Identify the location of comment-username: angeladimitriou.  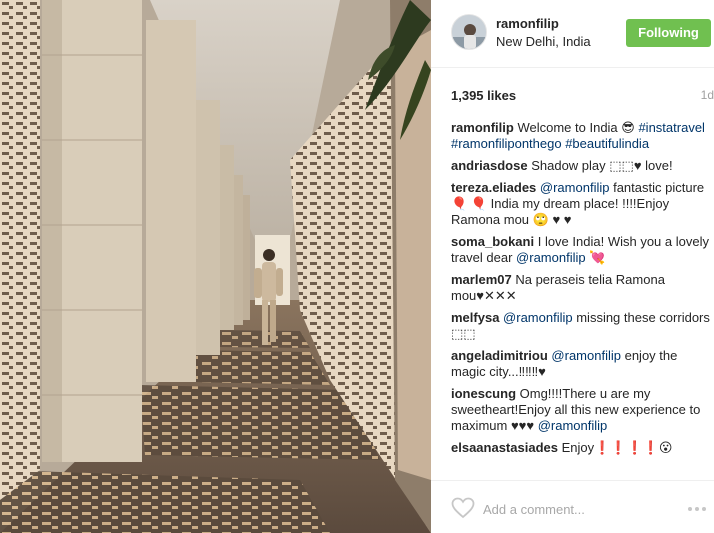
(499, 355).